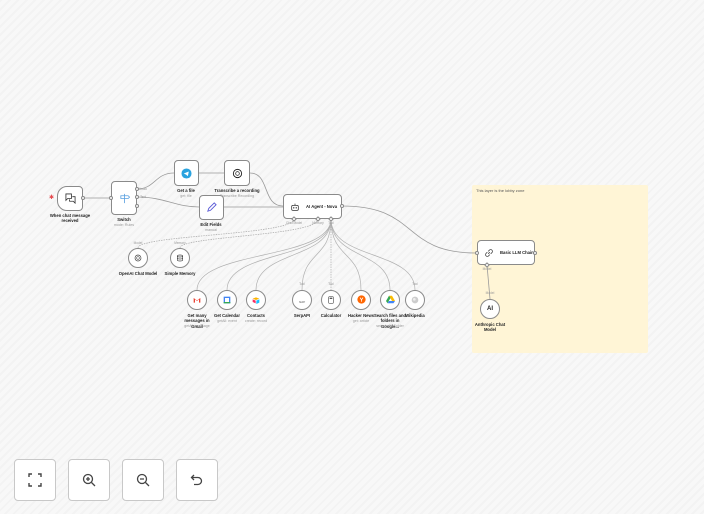 This screenshot has height=514, width=704. What do you see at coordinates (256, 315) in the screenshot?
I see `node-label: Contacts` at bounding box center [256, 315].